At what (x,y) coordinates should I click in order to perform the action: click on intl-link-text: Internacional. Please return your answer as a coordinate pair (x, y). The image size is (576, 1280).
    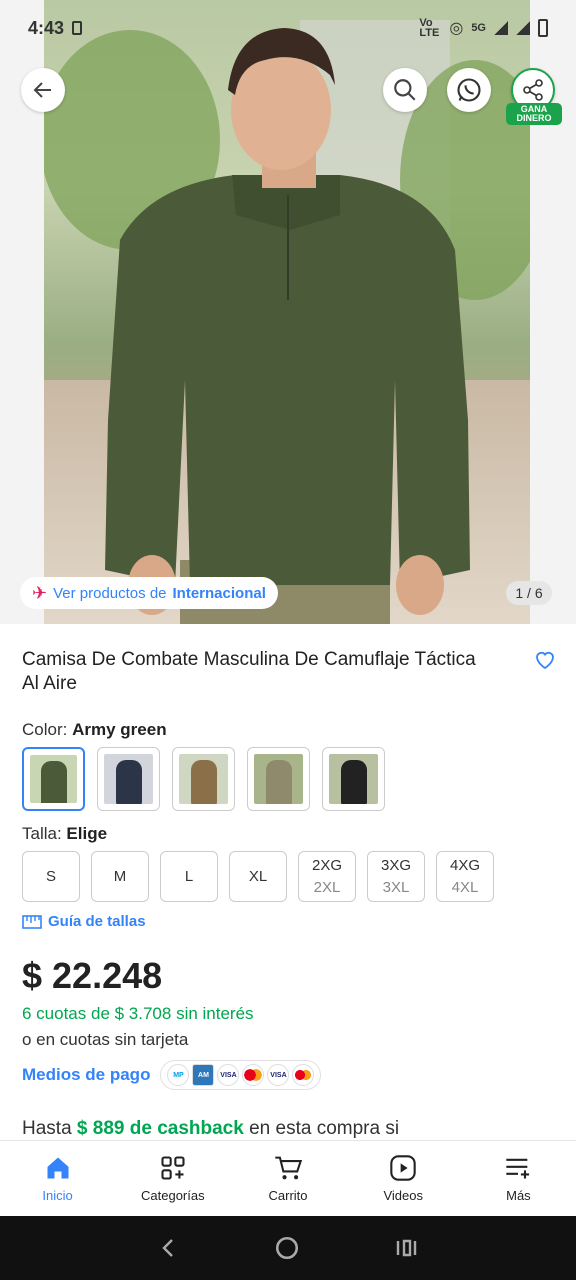
    Looking at the image, I should click on (219, 593).